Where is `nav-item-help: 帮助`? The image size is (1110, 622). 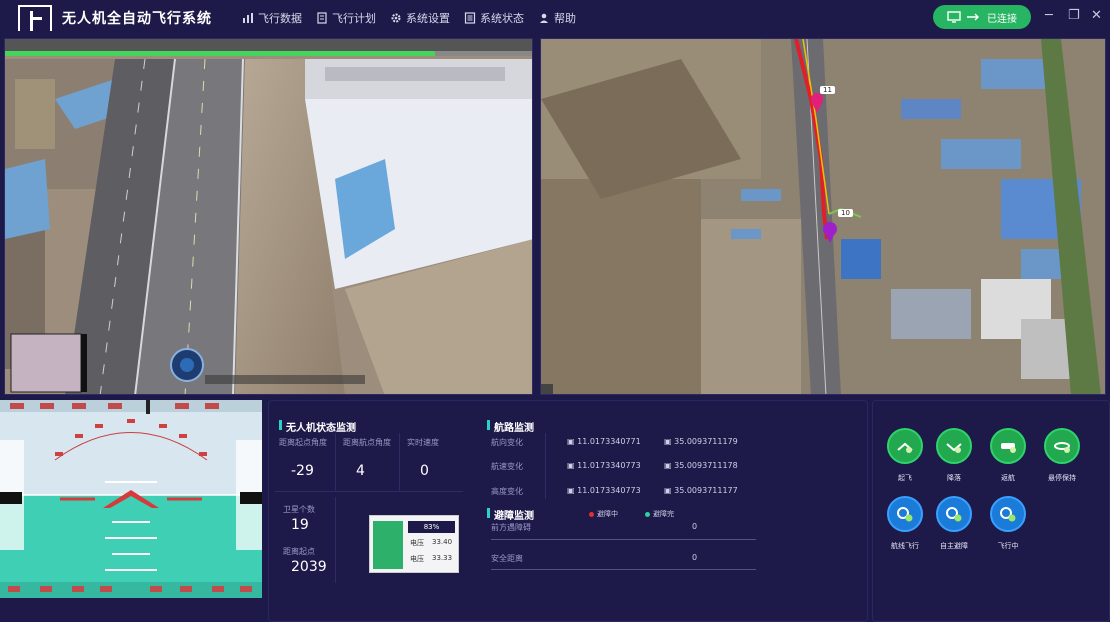
nav-item-help: 帮助 is located at coordinates (557, 18).